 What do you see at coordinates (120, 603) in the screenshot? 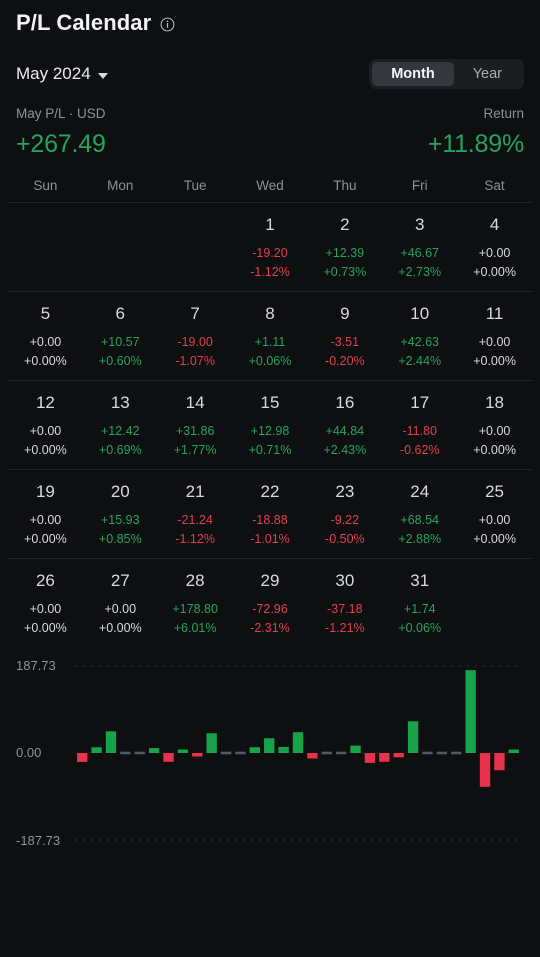
I see `calendar-day-cell: 27 +0.00 +0.00%` at bounding box center [120, 603].